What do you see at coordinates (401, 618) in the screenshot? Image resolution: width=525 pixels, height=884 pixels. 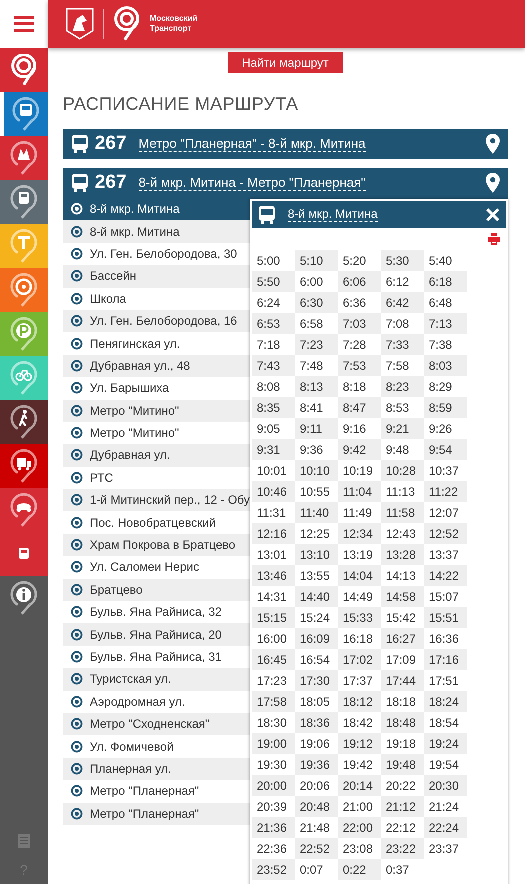 I see `departure-time: 15:42` at bounding box center [401, 618].